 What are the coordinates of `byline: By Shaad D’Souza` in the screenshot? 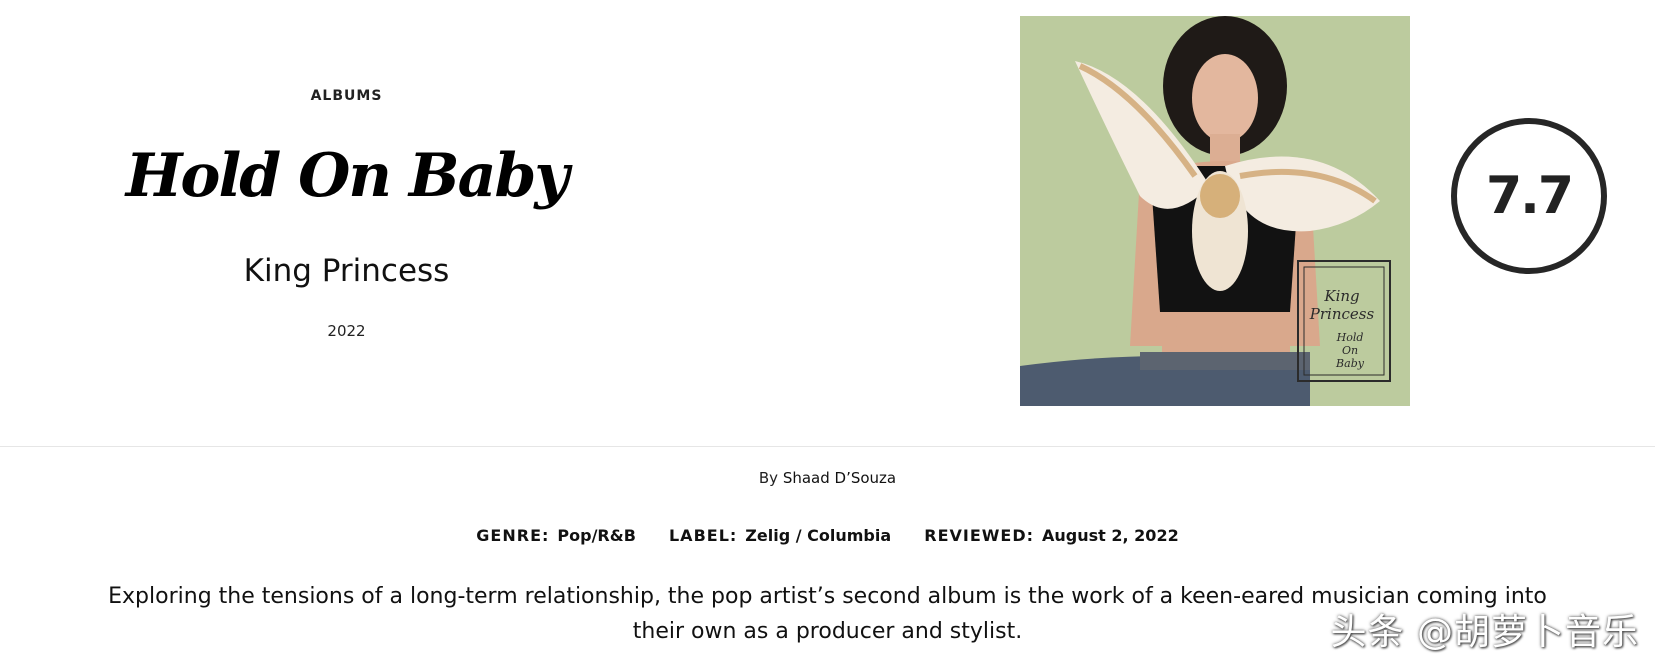 It's located at (827, 478).